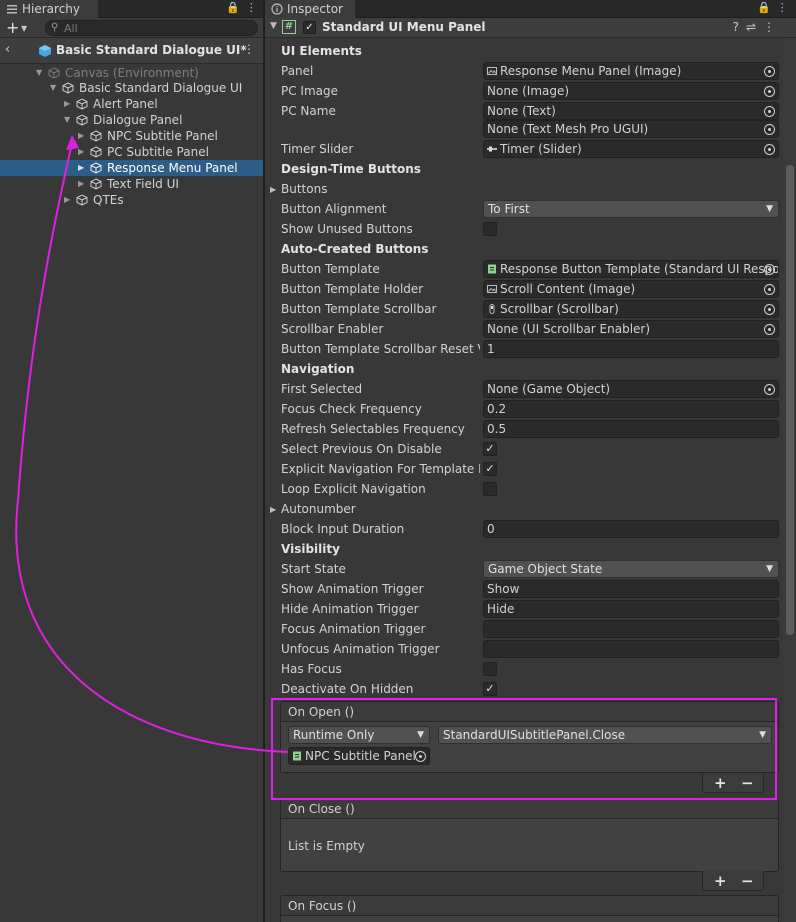  What do you see at coordinates (631, 91) in the screenshot?
I see `pc-image-object-field: None (Image)` at bounding box center [631, 91].